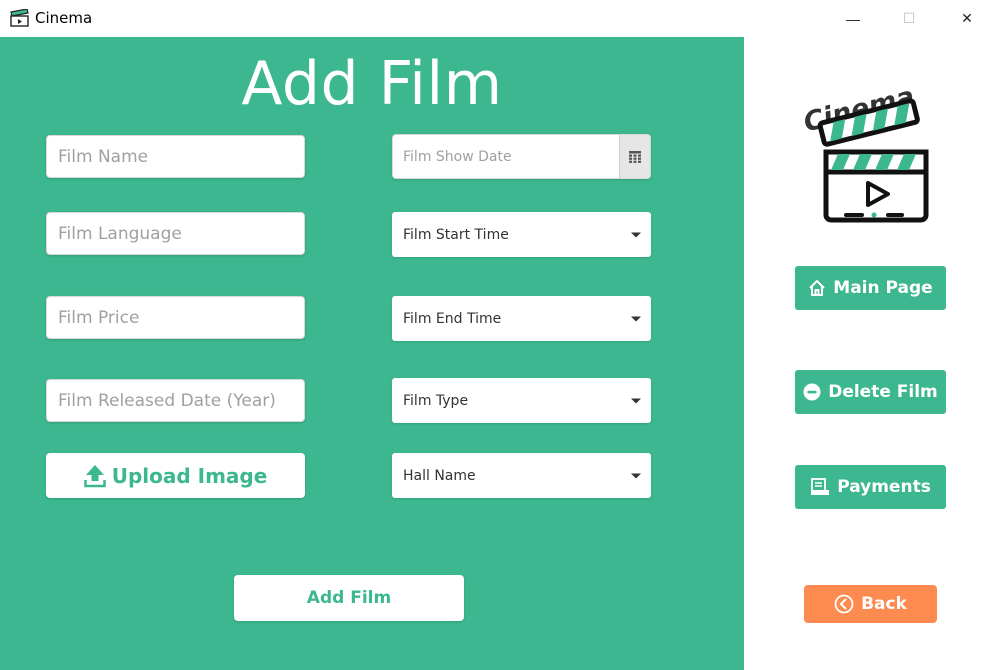 The image size is (998, 670). I want to click on payments-button: Payments, so click(870, 487).